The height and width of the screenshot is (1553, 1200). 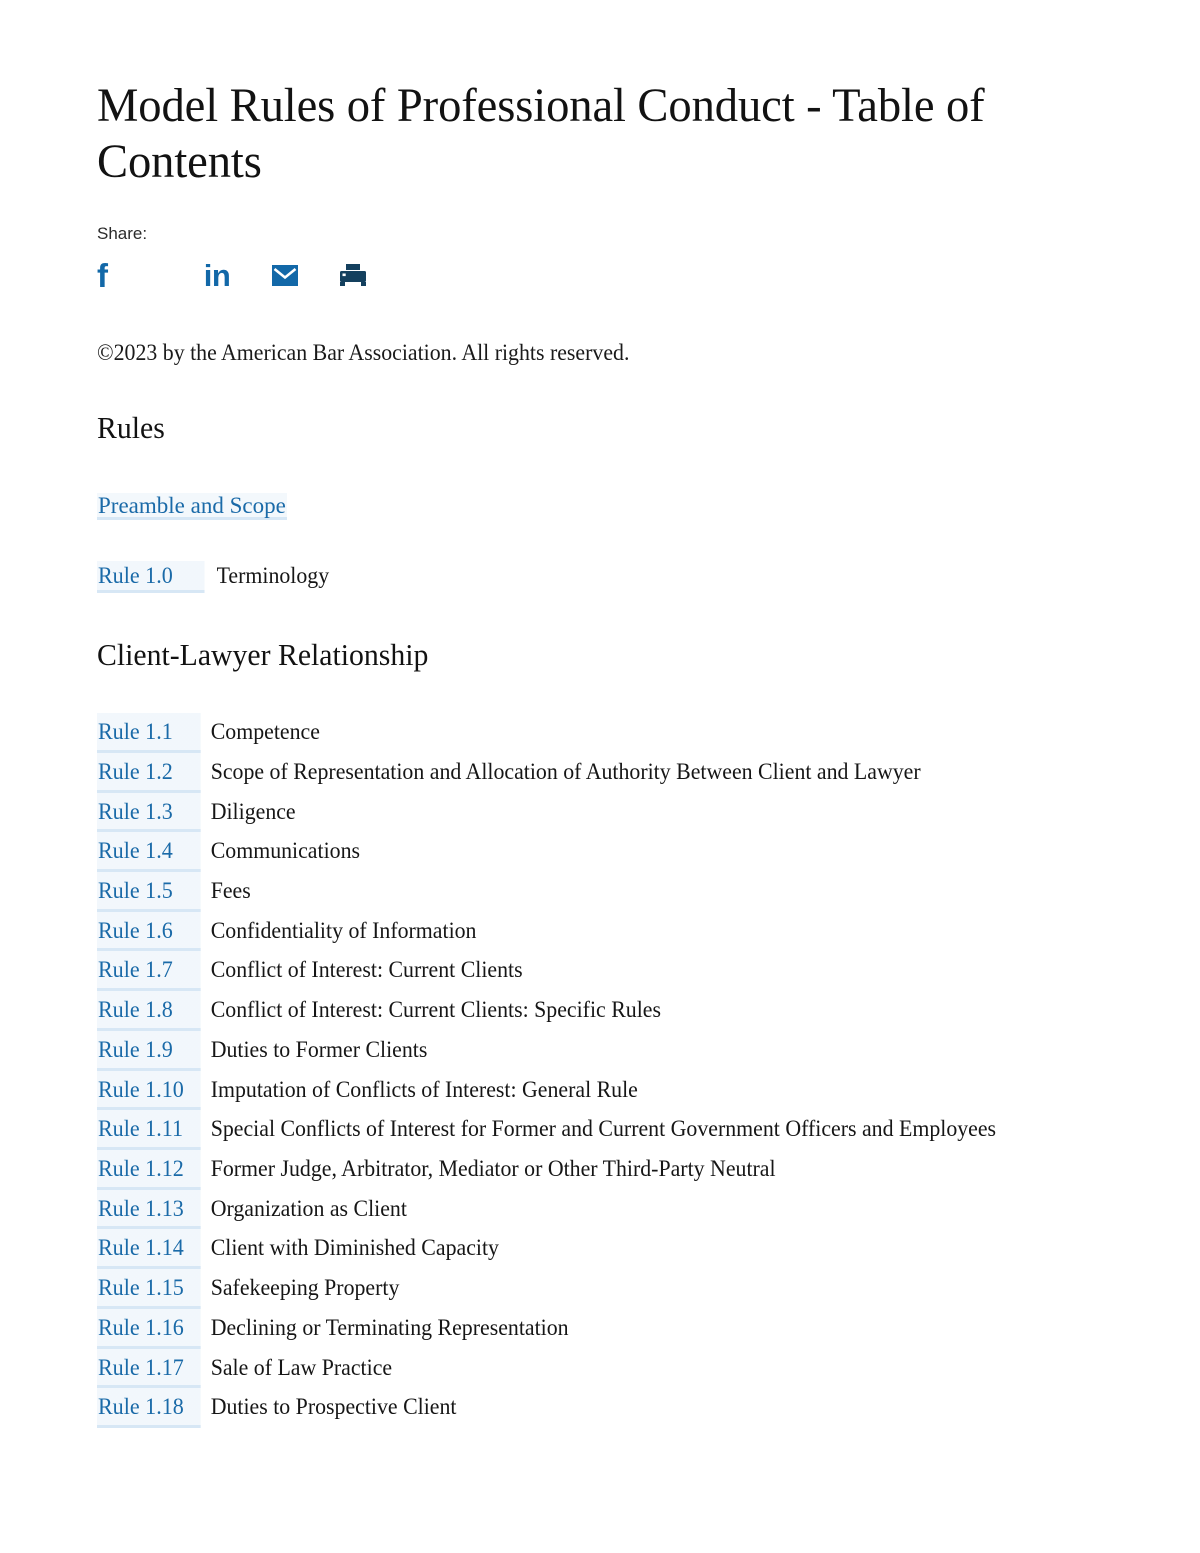 I want to click on rule-number-link: Rule 1.16, so click(x=149, y=1328).